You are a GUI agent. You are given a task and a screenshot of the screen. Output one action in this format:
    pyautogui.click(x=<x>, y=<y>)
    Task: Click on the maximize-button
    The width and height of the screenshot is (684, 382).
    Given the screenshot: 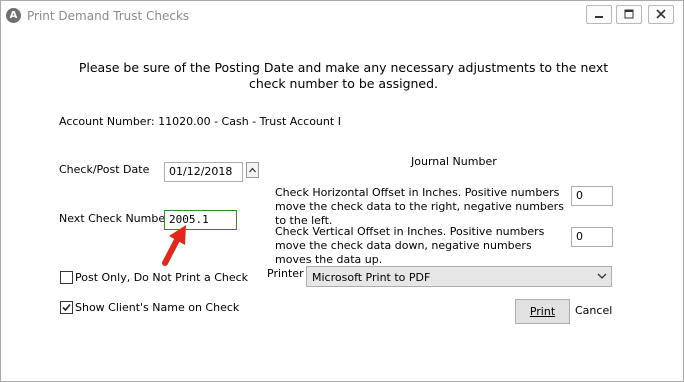 What is the action you would take?
    pyautogui.click(x=629, y=14)
    